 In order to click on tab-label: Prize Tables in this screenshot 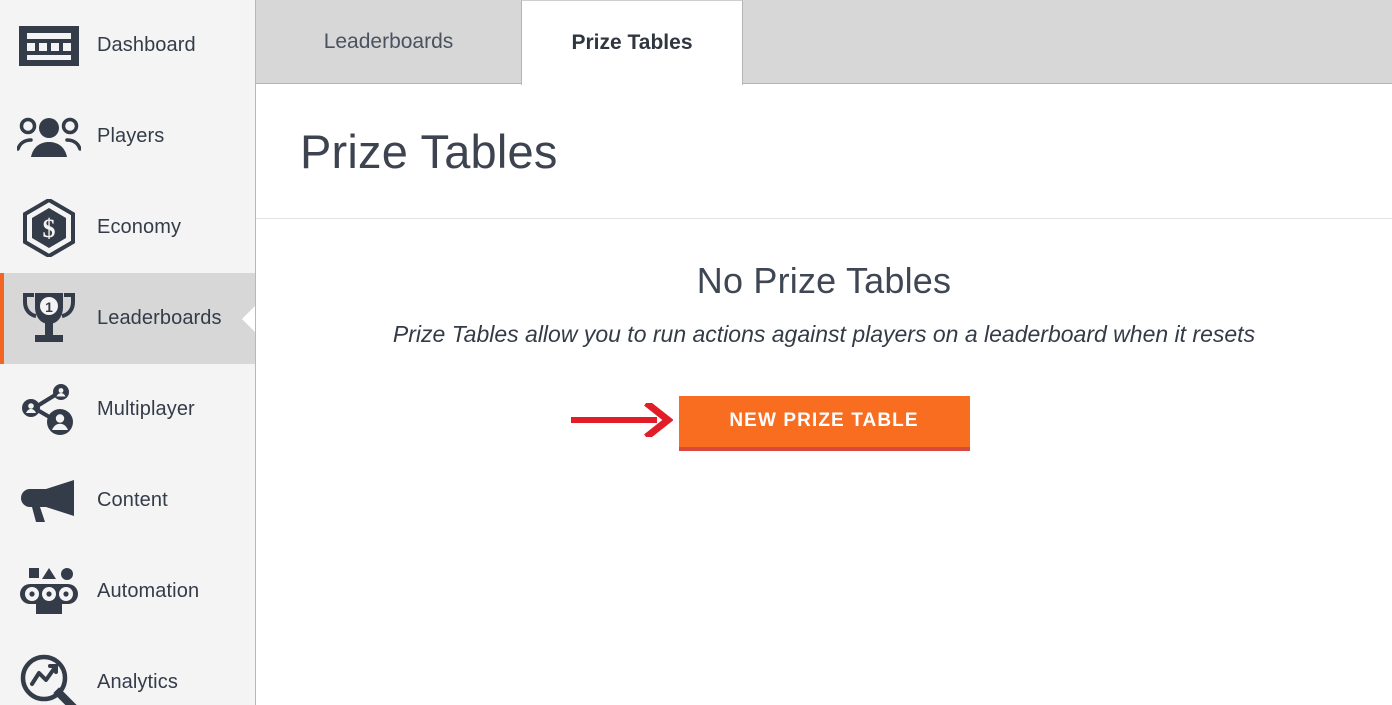, I will do `click(632, 42)`.